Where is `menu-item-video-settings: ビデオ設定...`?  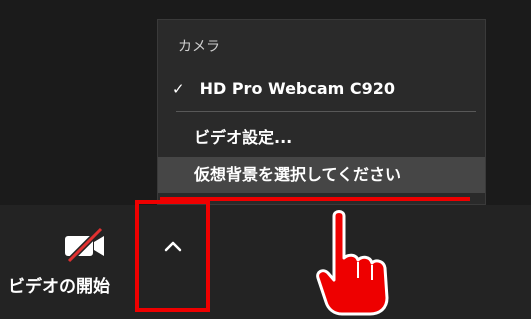
menu-item-video-settings: ビデオ設定... is located at coordinates (321, 138).